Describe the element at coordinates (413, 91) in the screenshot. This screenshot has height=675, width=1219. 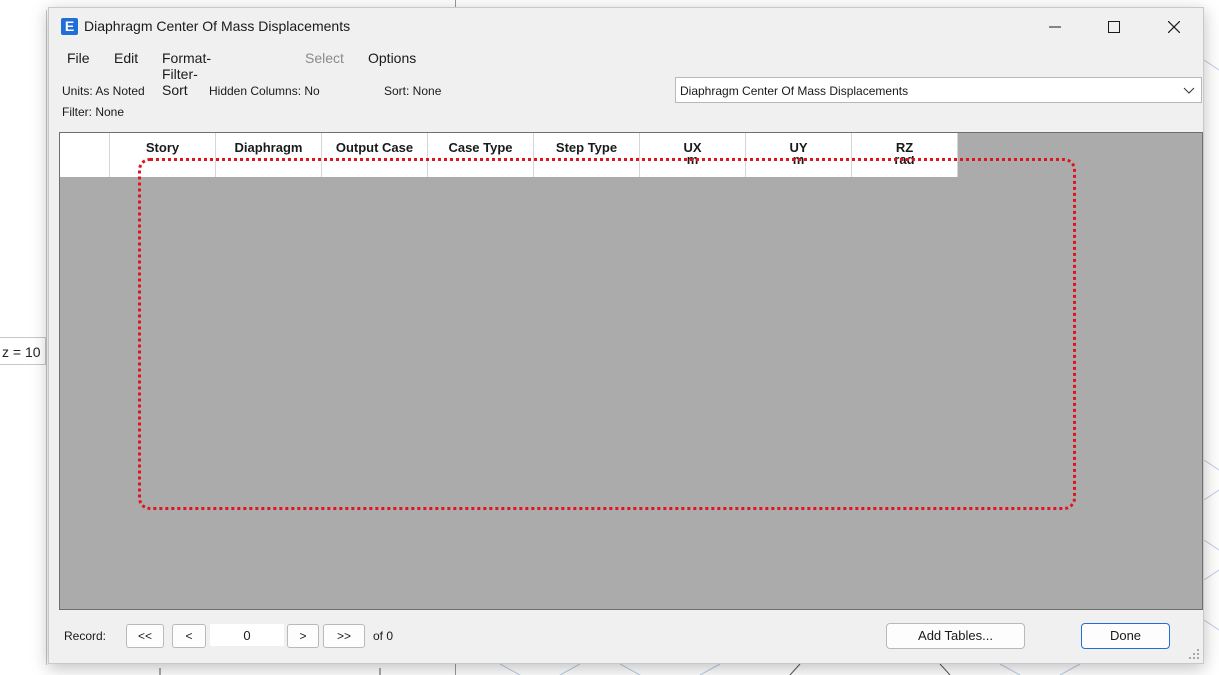
I see `sort-info: Sort: None` at that location.